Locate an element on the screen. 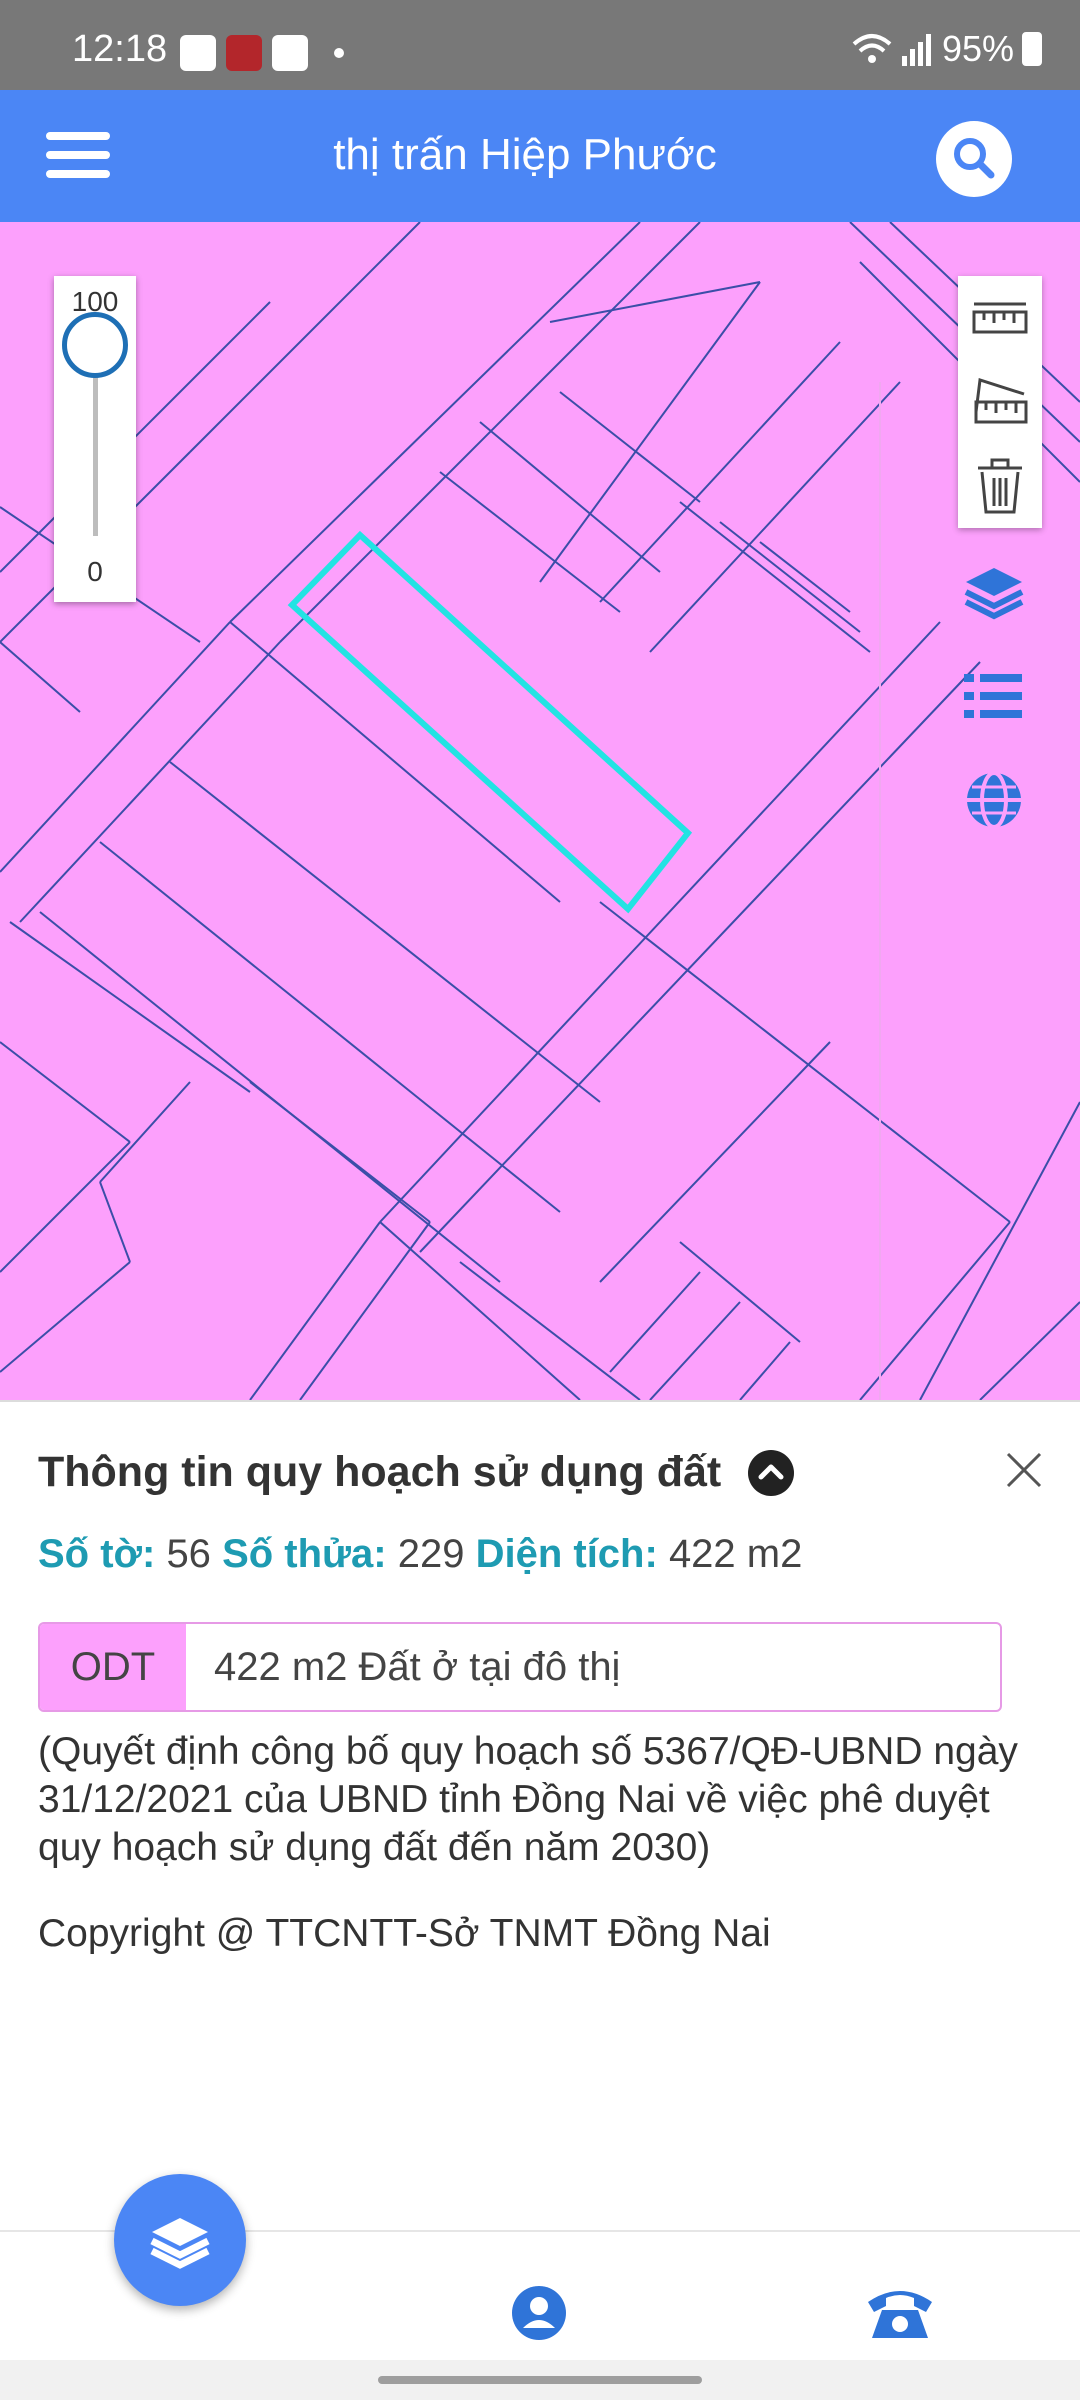 The height and width of the screenshot is (2400, 1080). status-time: 12:18 is located at coordinates (120, 49).